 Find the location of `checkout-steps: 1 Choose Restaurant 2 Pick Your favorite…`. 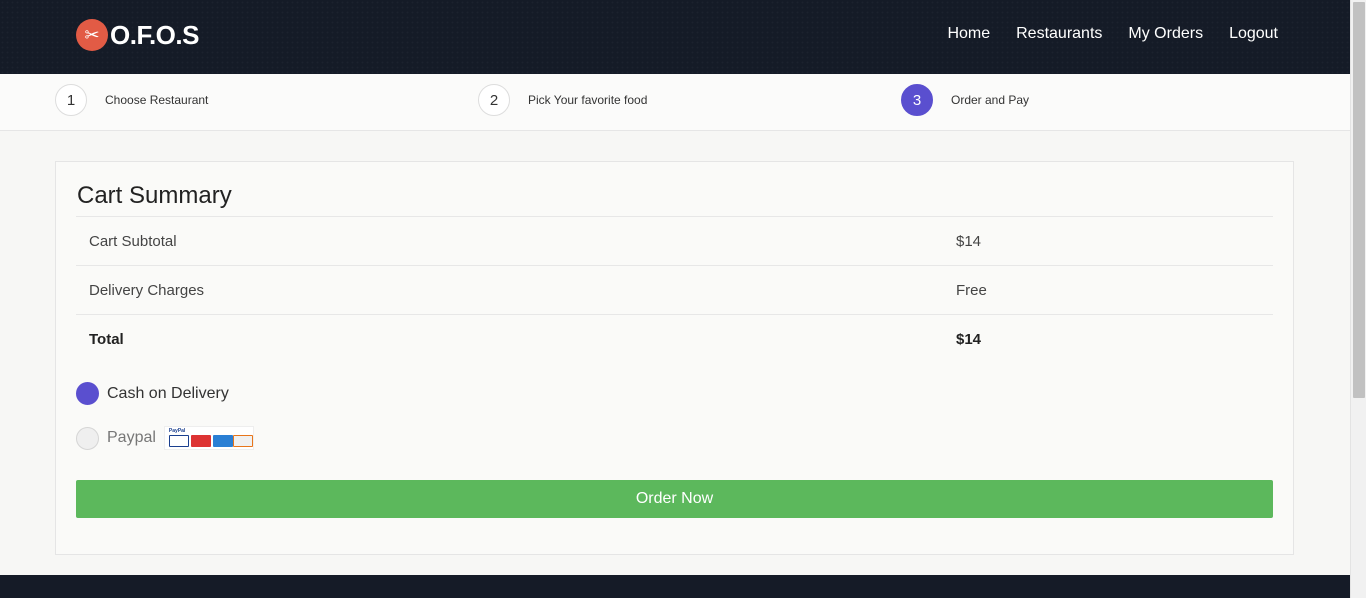

checkout-steps: 1 Choose Restaurant 2 Pick Your favorite… is located at coordinates (675, 102).